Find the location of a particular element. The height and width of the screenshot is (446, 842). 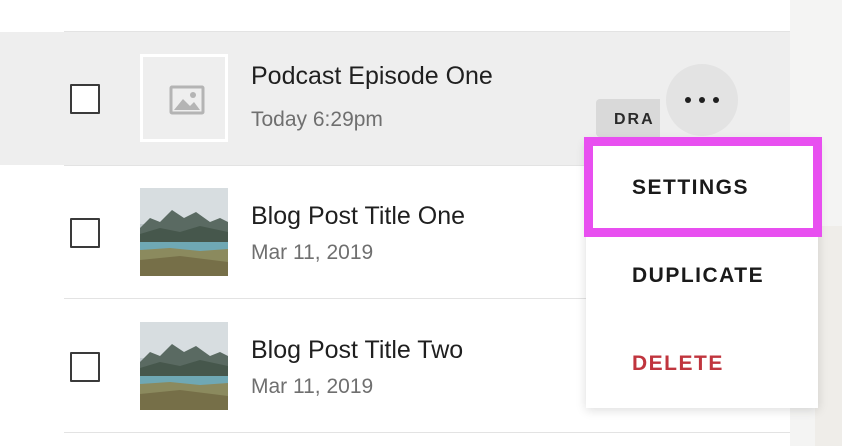

more-options-button is located at coordinates (702, 100).